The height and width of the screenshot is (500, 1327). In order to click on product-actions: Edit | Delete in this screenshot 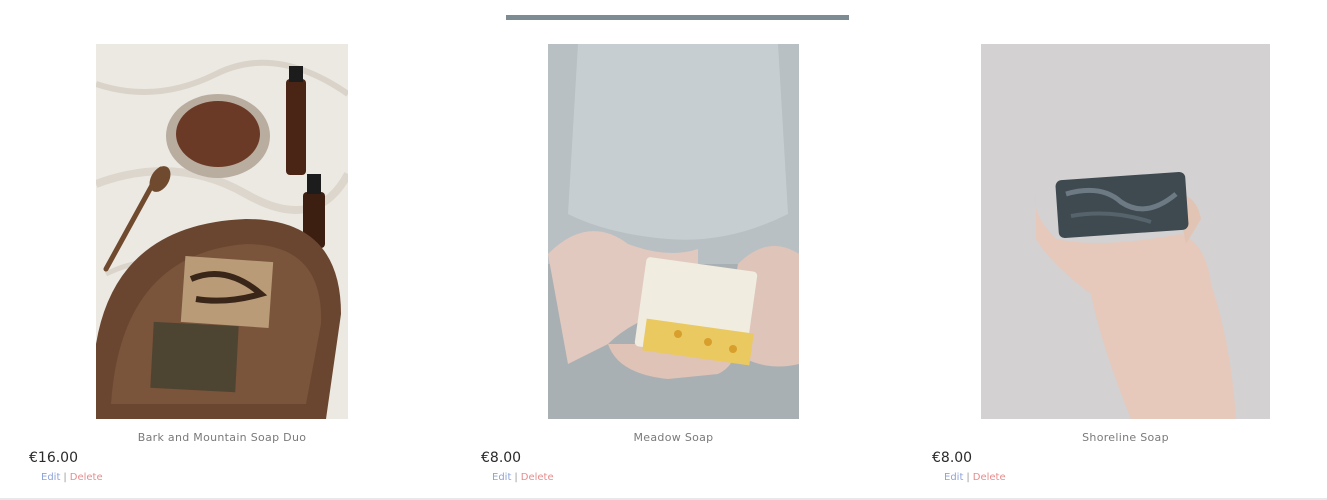, I will do `click(975, 477)`.